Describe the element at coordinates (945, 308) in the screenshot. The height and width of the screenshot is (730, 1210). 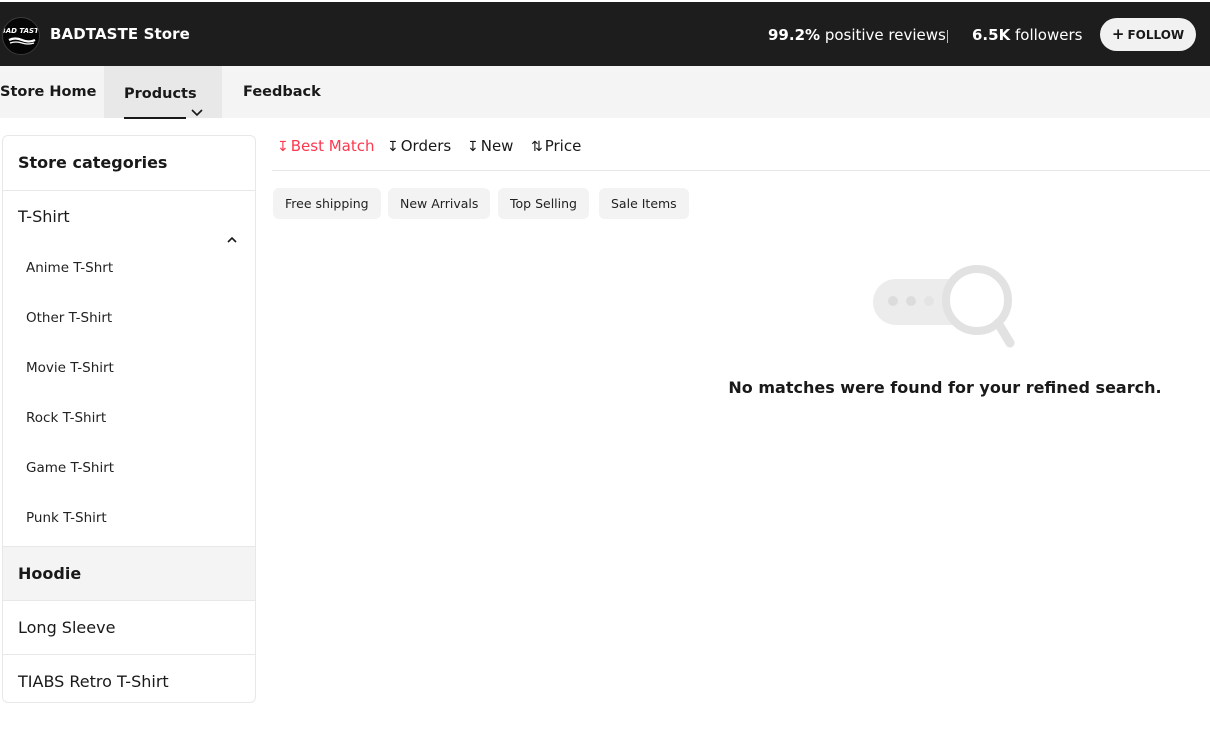
I see `search-magnifier-icon` at that location.